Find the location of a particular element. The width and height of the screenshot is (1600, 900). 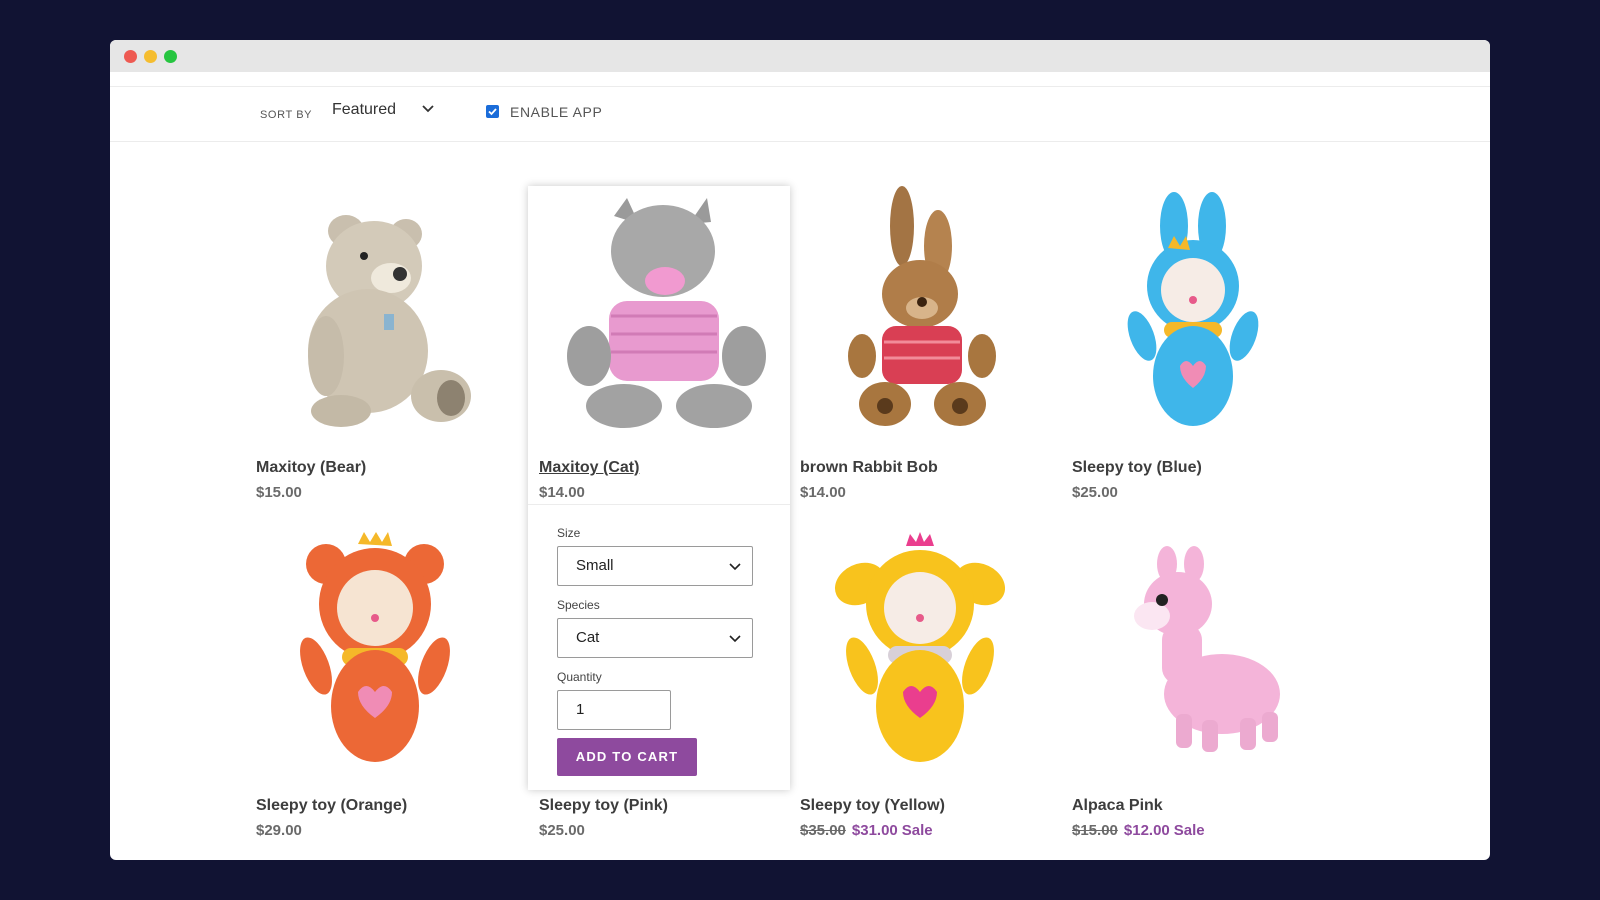

product-price: $35.00 $31.00 Sale is located at coordinates (866, 830).